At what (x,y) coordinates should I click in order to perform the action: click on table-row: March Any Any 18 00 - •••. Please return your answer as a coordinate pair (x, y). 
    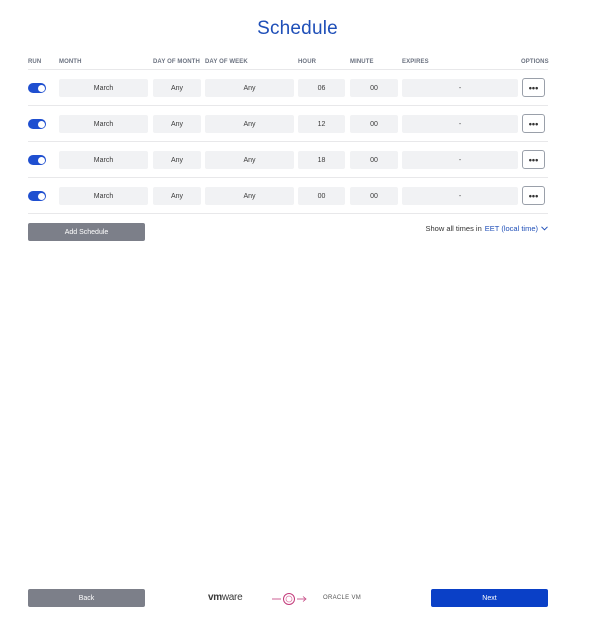
    Looking at the image, I should click on (288, 159).